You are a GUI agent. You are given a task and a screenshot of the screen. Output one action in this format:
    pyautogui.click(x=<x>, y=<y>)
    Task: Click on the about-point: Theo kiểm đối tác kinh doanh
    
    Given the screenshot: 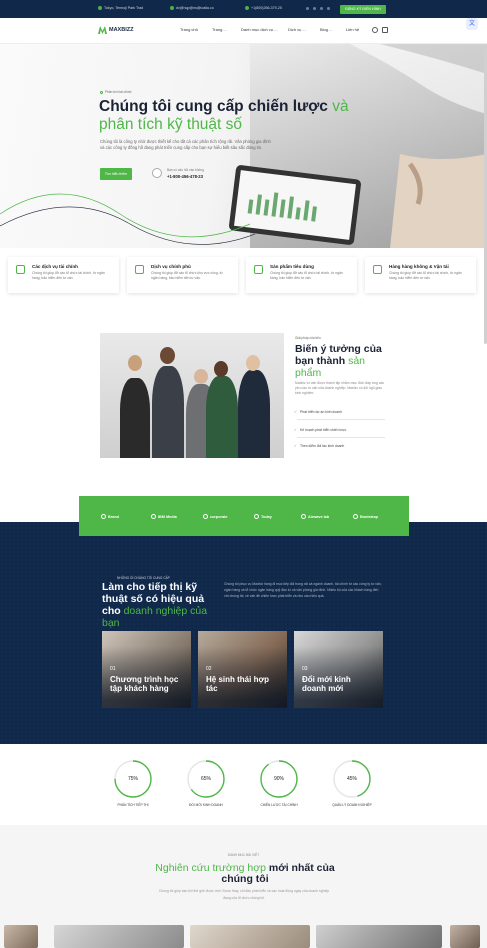 What is the action you would take?
    pyautogui.click(x=319, y=446)
    